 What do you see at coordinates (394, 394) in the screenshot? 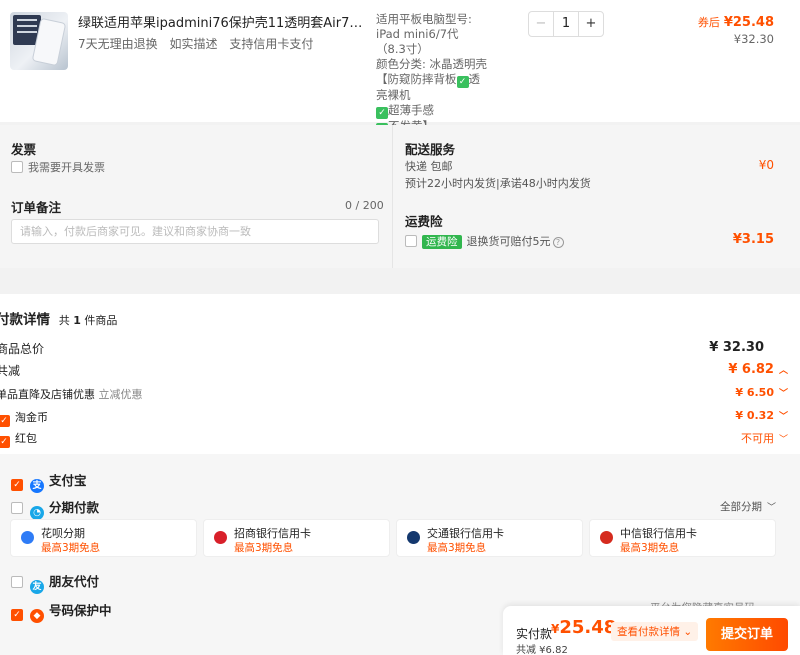
I see `shop-discount-row: 单品直降及店铺优惠 立减优惠 ¥ 6.50 ﹀` at bounding box center [394, 394].